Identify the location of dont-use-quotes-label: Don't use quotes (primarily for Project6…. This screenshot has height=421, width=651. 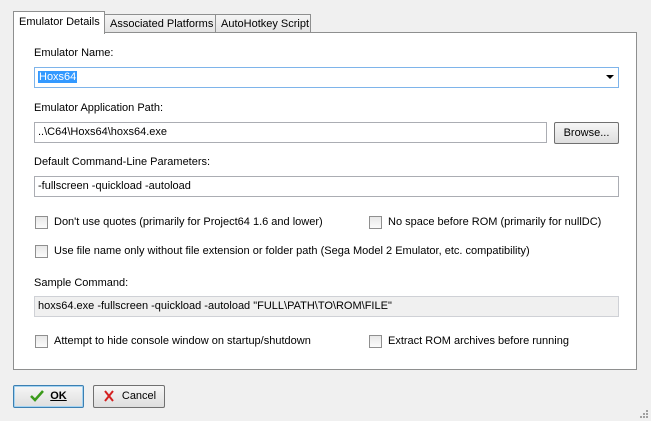
(188, 222).